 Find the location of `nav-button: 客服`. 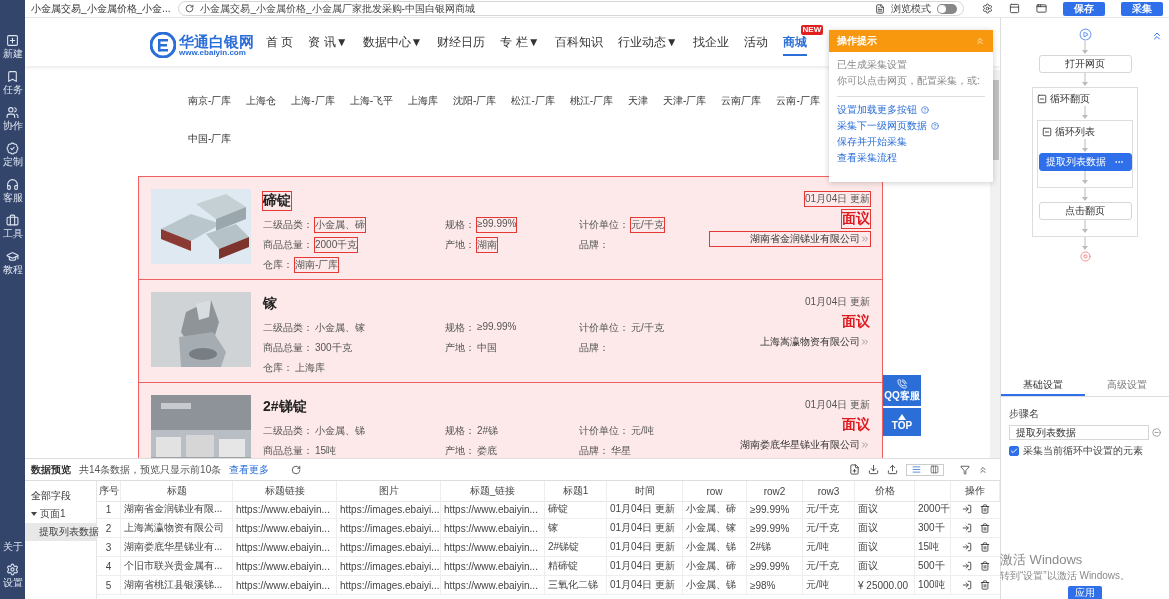

nav-button: 客服 is located at coordinates (12, 190).